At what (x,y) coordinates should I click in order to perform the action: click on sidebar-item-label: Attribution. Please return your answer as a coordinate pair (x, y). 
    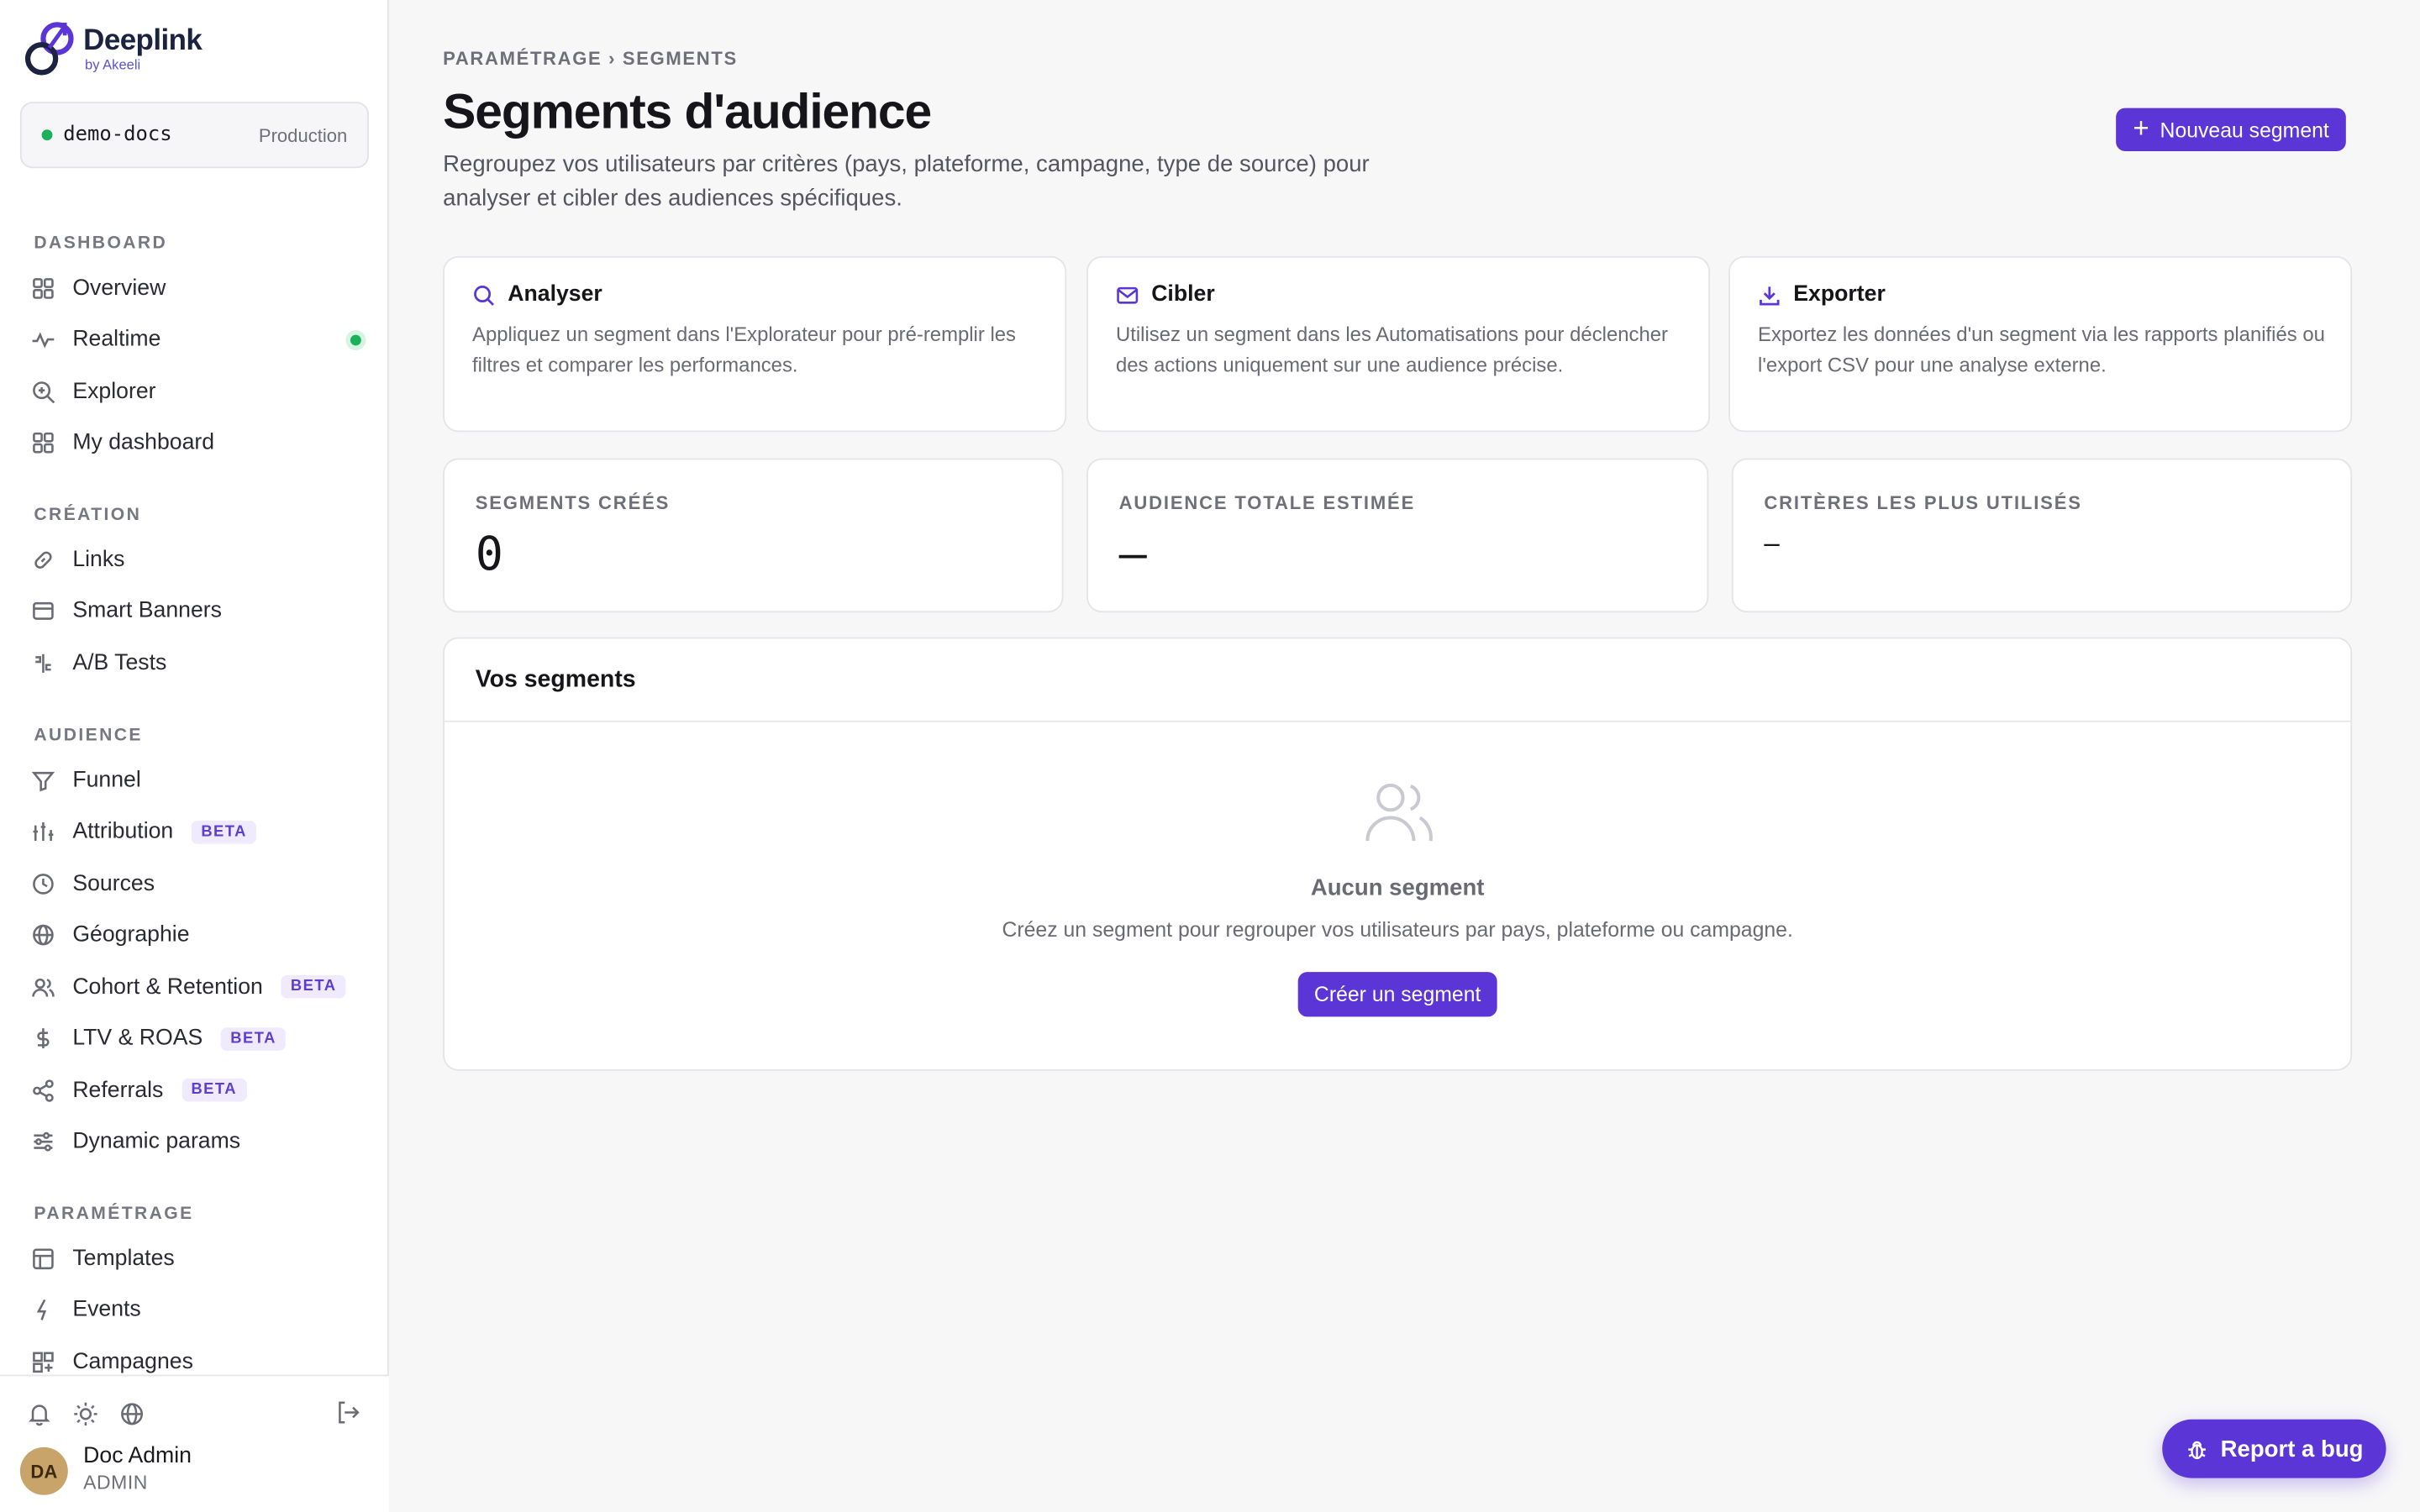
    Looking at the image, I should click on (123, 832).